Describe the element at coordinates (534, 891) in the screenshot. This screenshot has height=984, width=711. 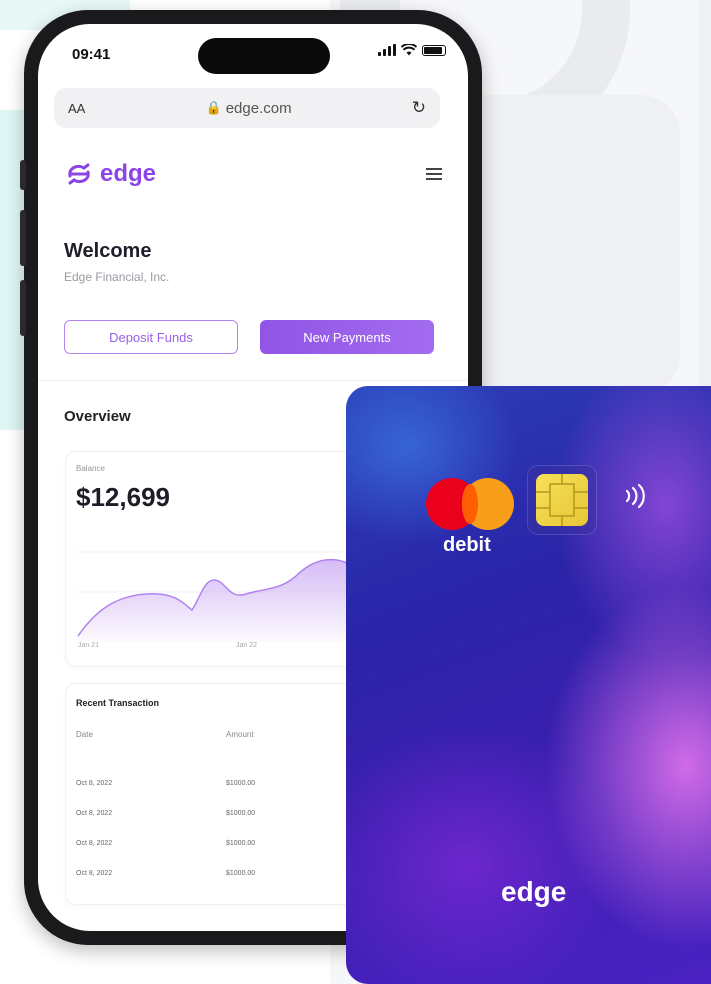
I see `card-brand: edge` at that location.